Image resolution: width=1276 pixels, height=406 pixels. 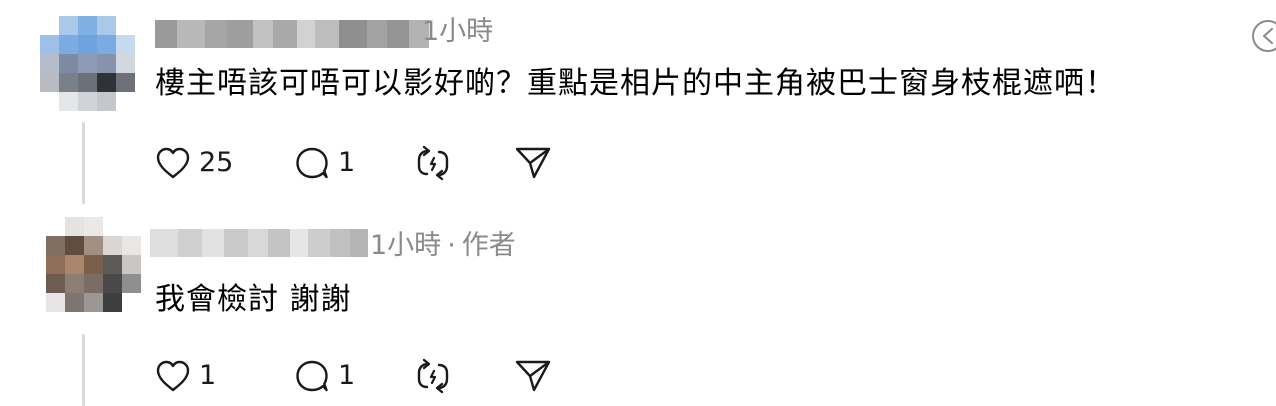 I want to click on comment-meta: 1小時, so click(x=457, y=32).